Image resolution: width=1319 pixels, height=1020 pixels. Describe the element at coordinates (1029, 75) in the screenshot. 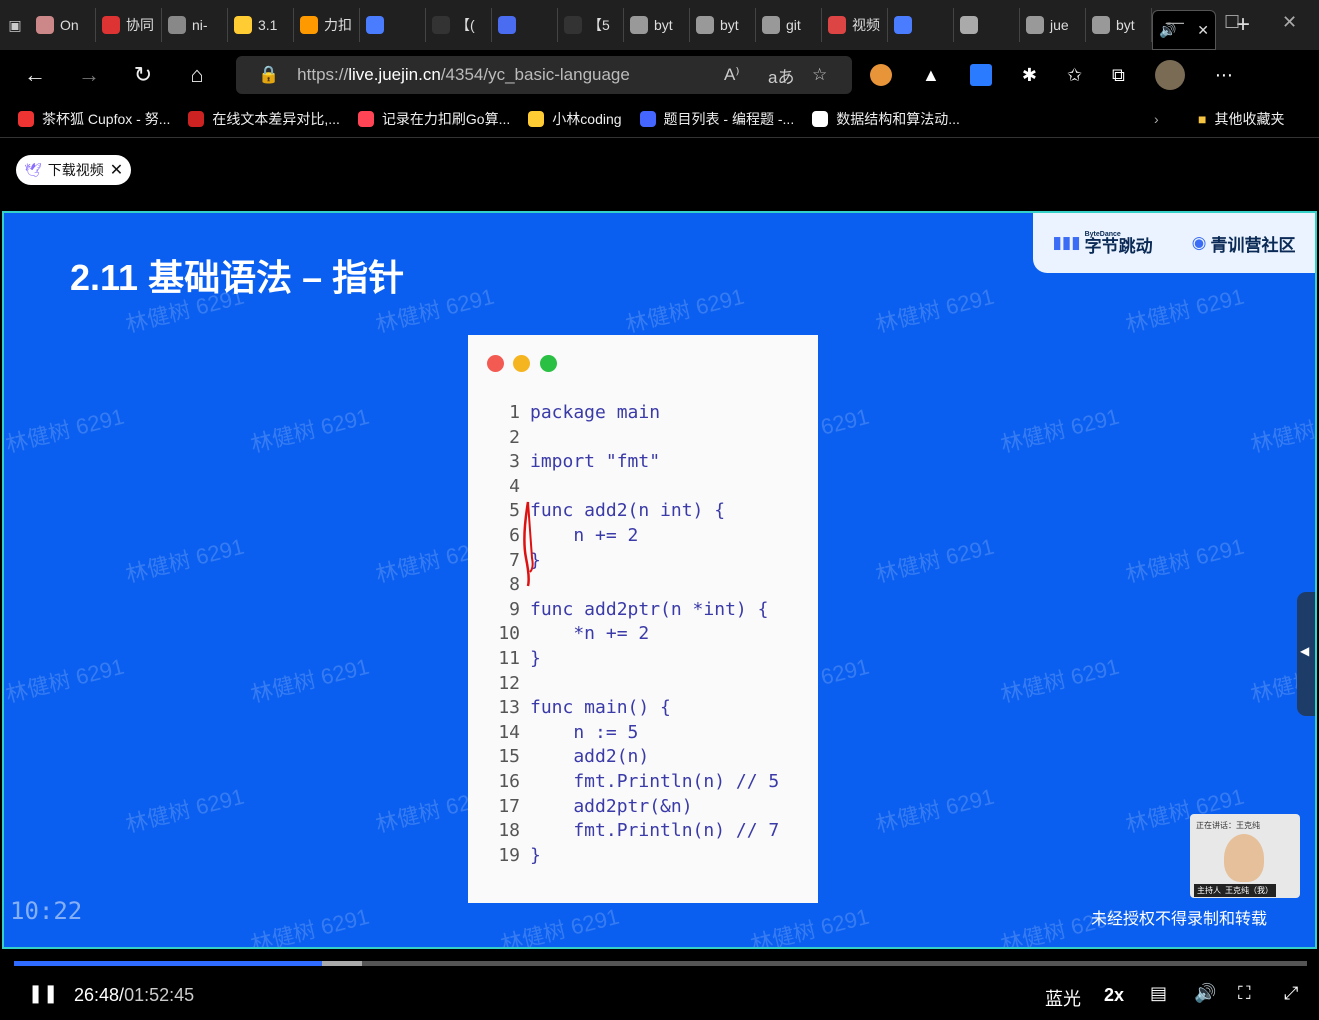

I see `extensions-icon: ✱` at that location.